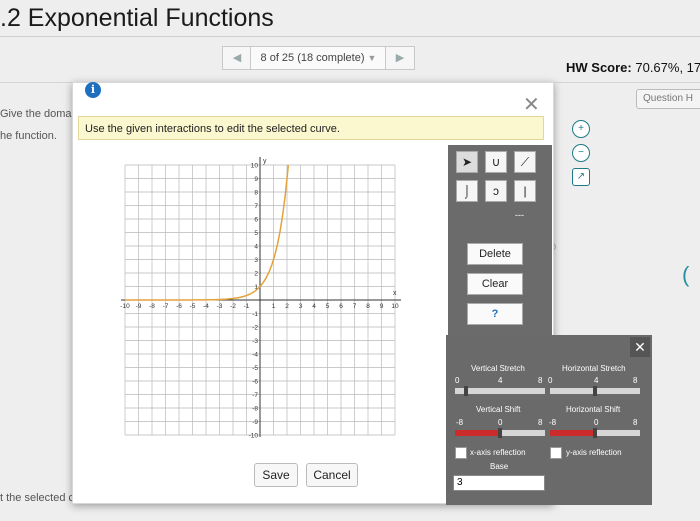 Image resolution: width=700 pixels, height=521 pixels. Describe the element at coordinates (540, 380) in the screenshot. I see `vertical-stretch-max: 8` at that location.